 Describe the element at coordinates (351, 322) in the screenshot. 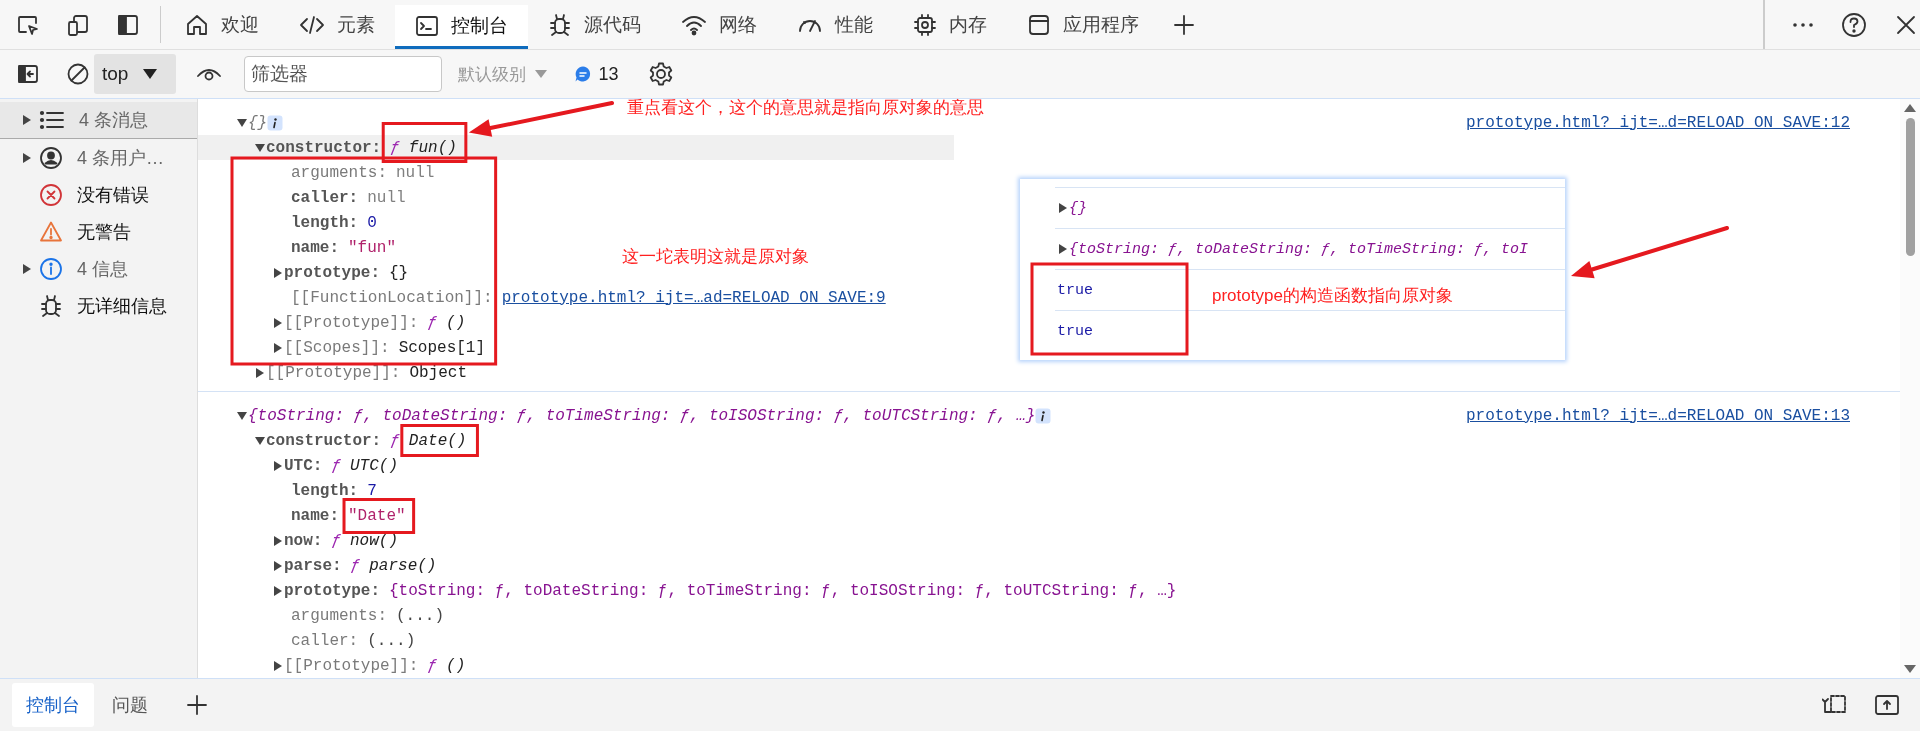

I see `property-name: [[Prototype]]:` at that location.